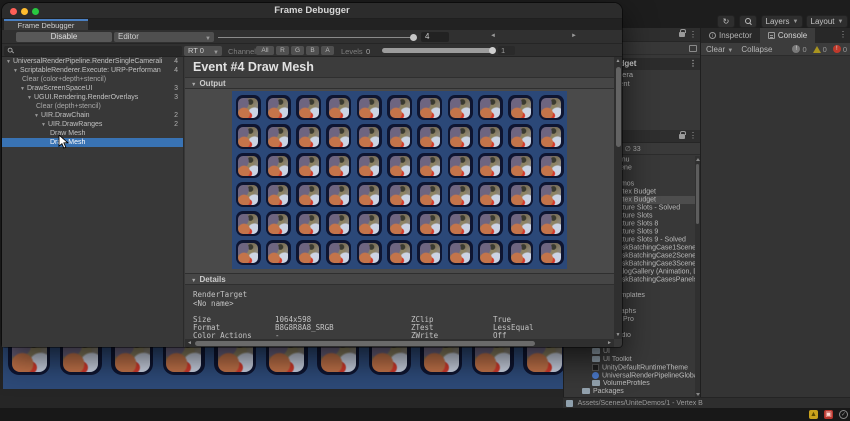 Image resolution: width=850 pixels, height=421 pixels. I want to click on scroll-up-icon: ▲, so click(618, 61).